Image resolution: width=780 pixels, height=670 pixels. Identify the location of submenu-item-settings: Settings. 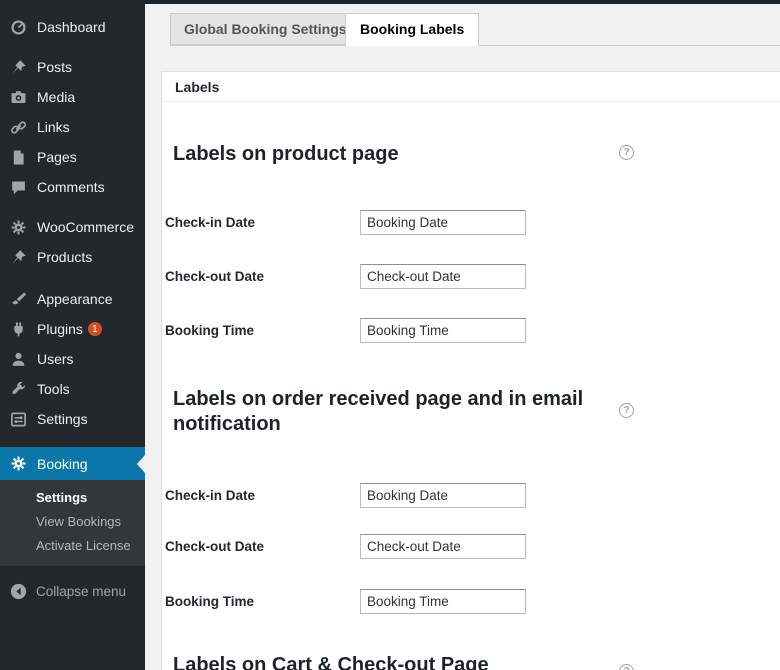
(72, 498).